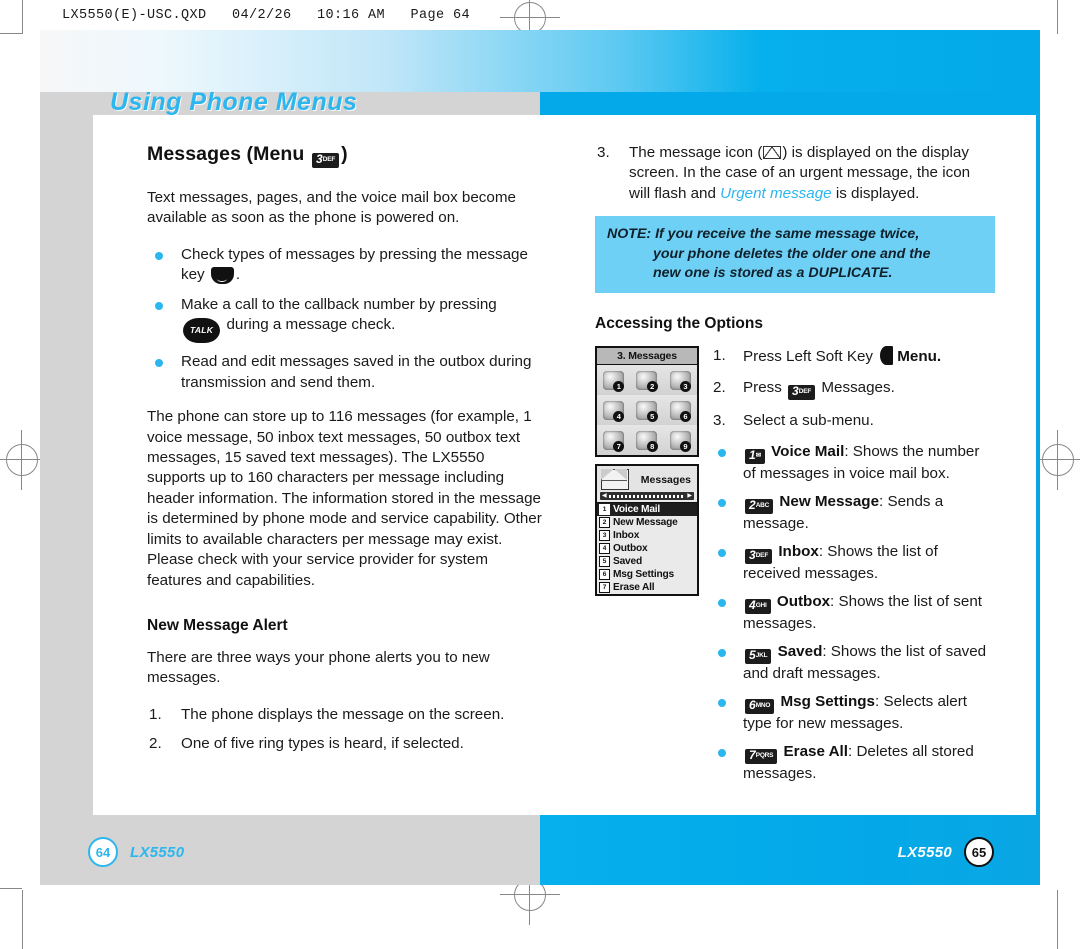  What do you see at coordinates (760, 707) in the screenshot?
I see `key-6mno-icon: 6MNO` at bounding box center [760, 707].